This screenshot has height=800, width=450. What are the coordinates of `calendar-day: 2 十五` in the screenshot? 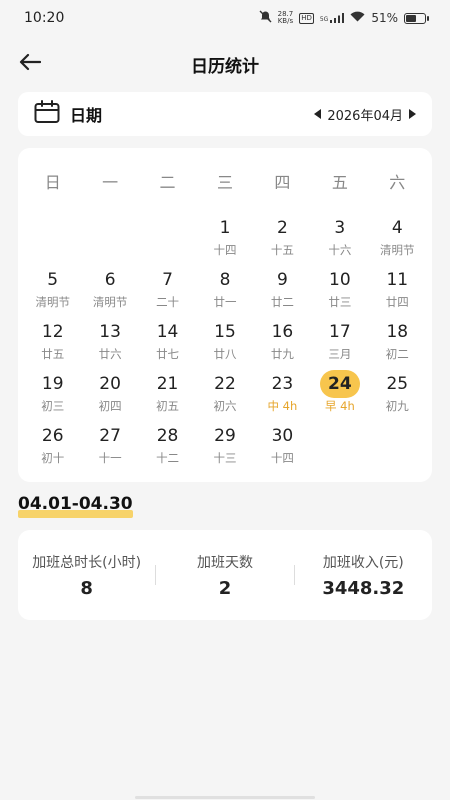 It's located at (282, 234).